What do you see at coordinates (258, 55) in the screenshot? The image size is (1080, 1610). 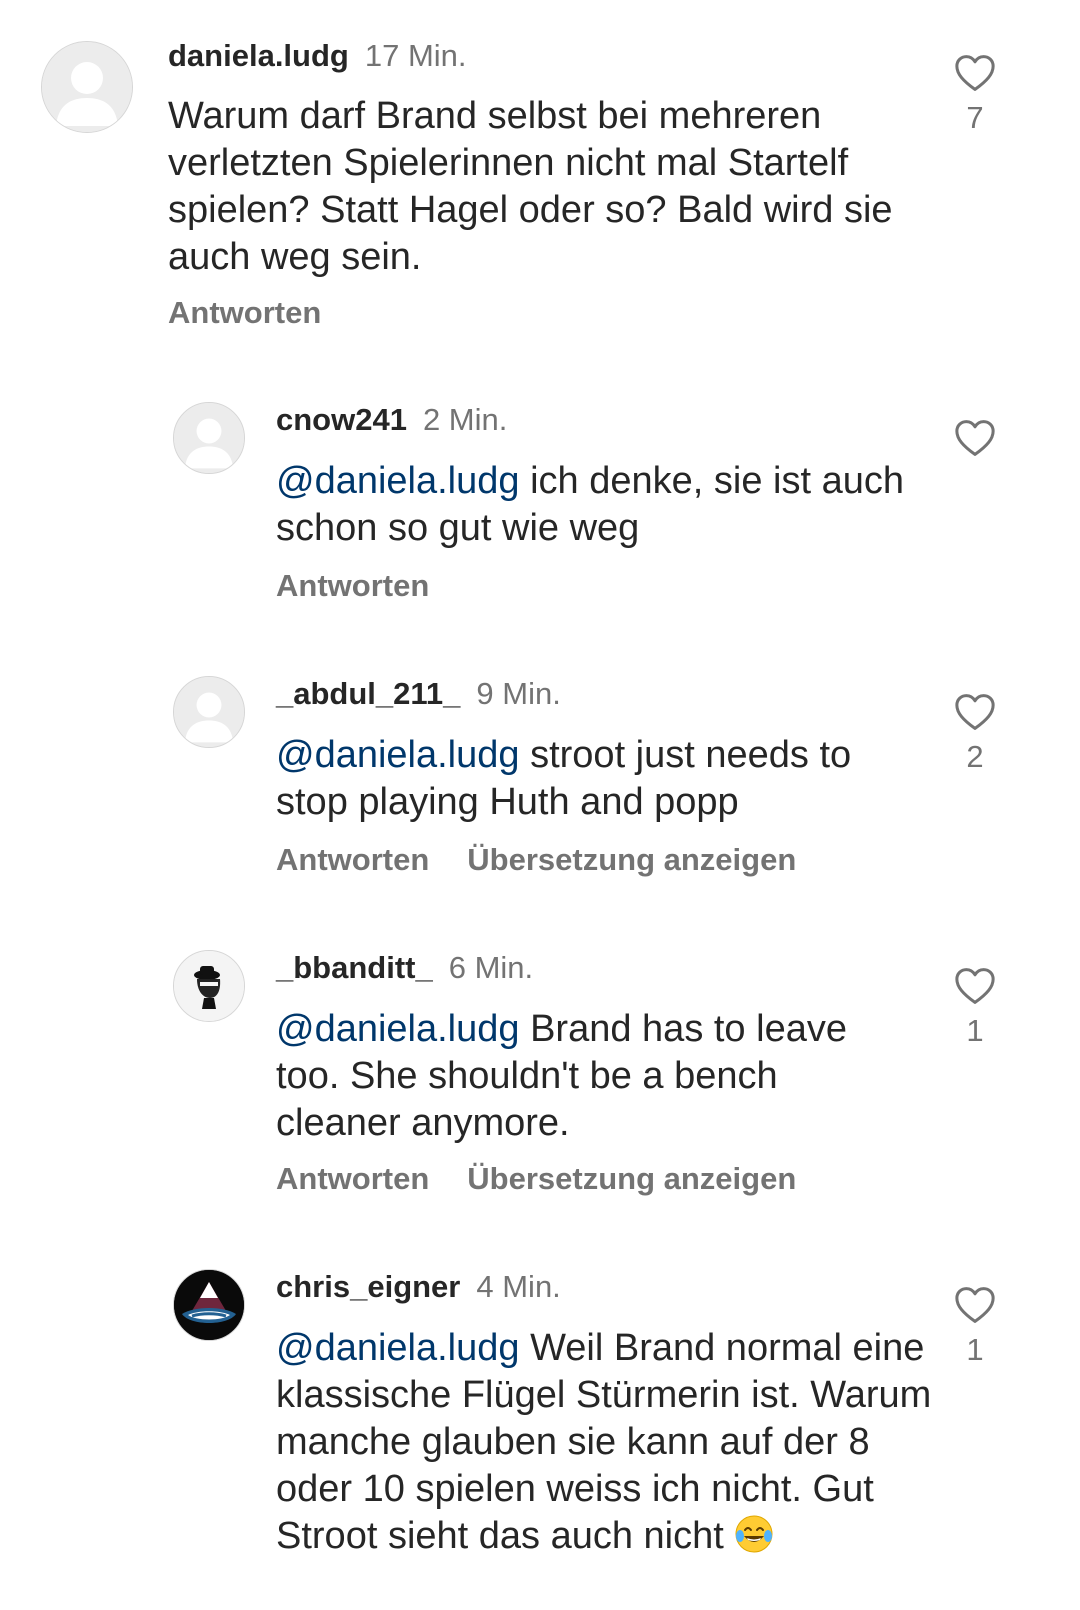 I see `comment-username: daniela.ludg` at bounding box center [258, 55].